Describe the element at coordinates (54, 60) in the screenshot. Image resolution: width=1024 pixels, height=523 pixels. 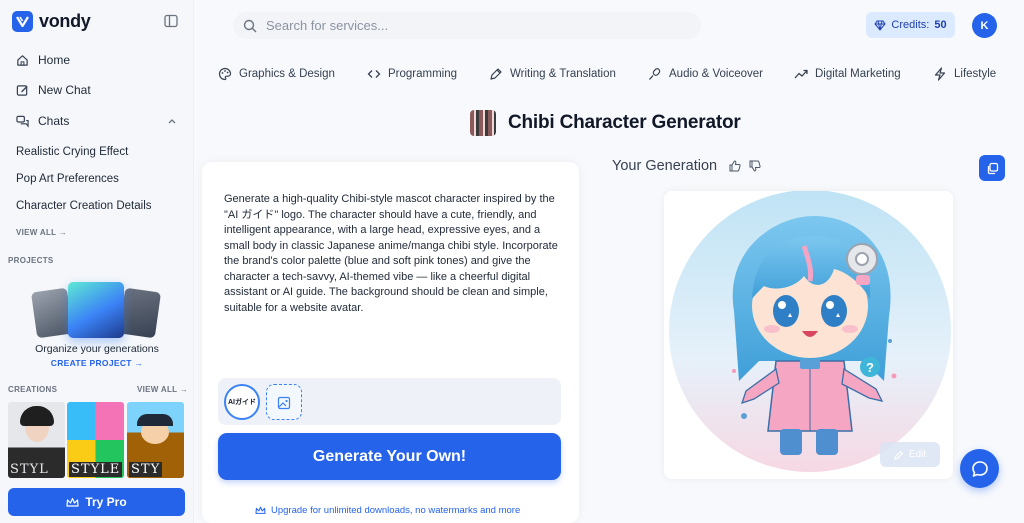
I see `nav-home-label: Home` at that location.